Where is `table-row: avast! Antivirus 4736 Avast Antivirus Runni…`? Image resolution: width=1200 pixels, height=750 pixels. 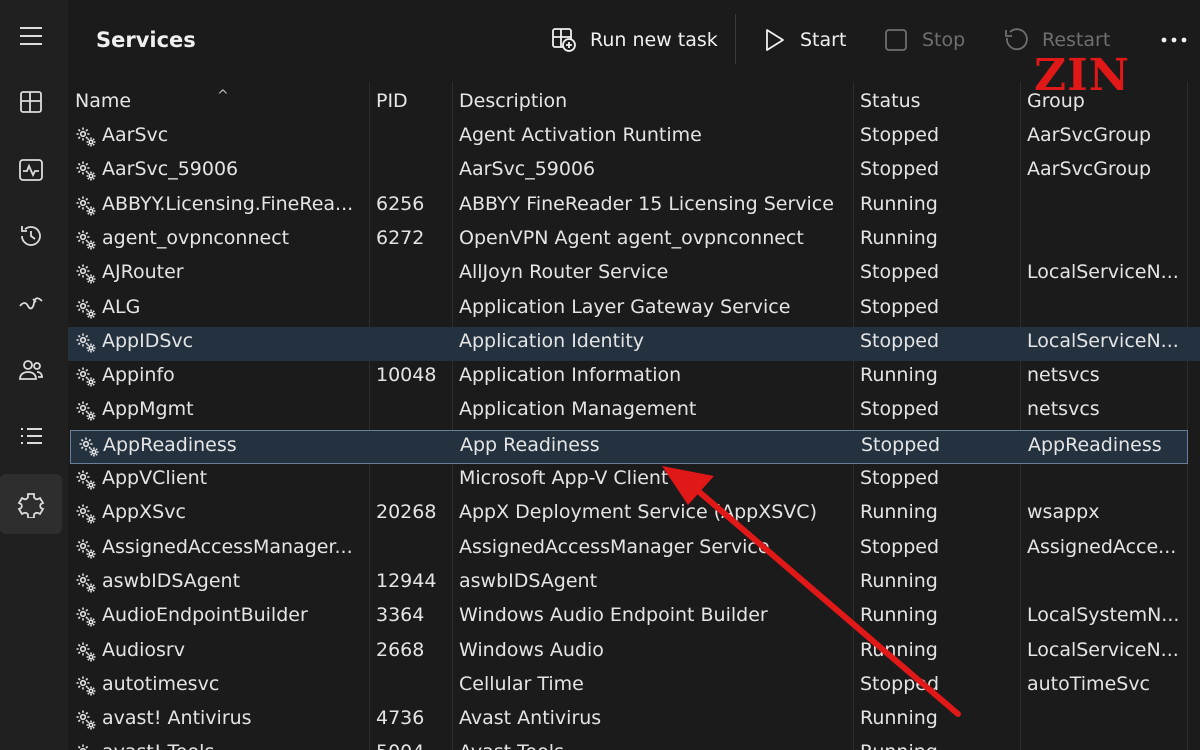
table-row: avast! Antivirus 4736 Avast Antivirus Runni… is located at coordinates (634, 721).